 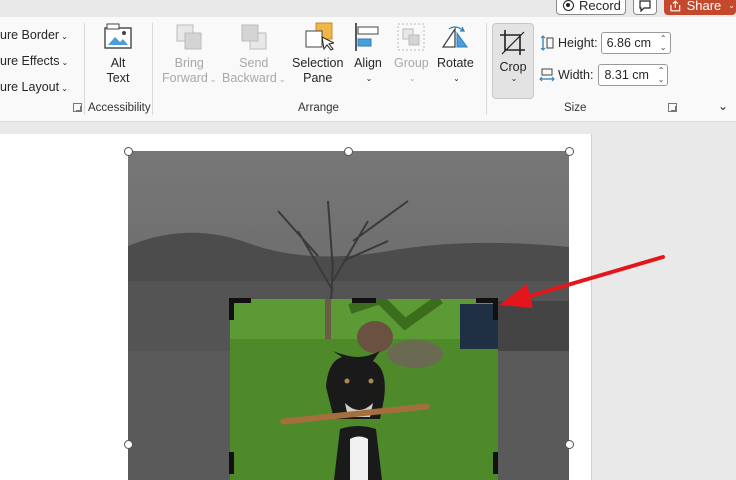 I want to click on record-button: Record, so click(x=591, y=7).